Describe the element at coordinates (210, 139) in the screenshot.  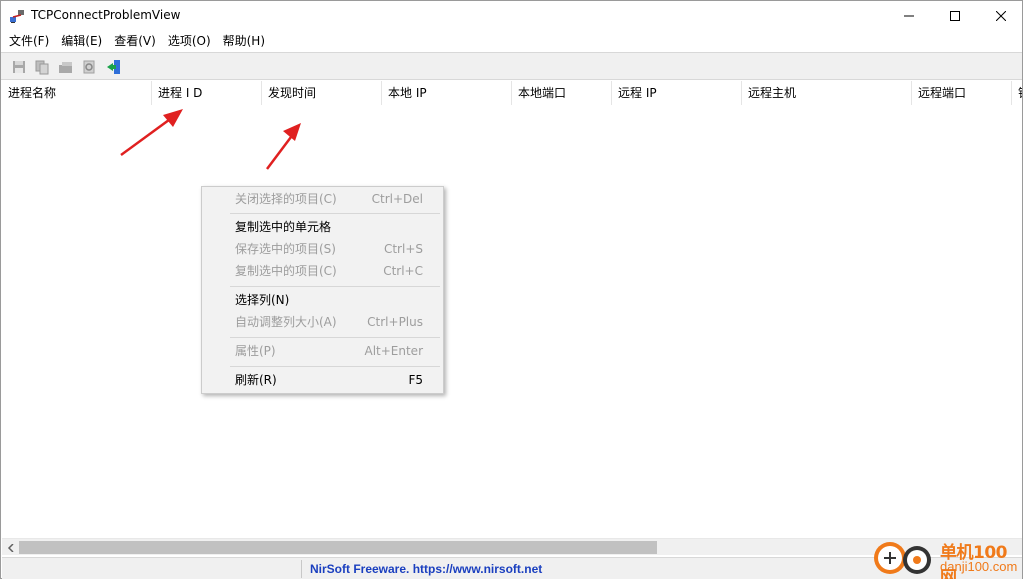
I see `annotation-arrows` at that location.